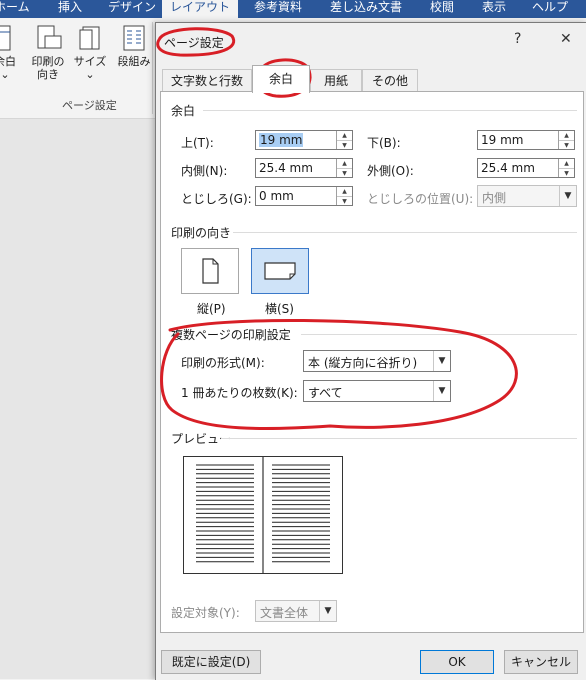 This screenshot has width=586, height=680. I want to click on gutter-arrows: ▲ ▼, so click(344, 196).